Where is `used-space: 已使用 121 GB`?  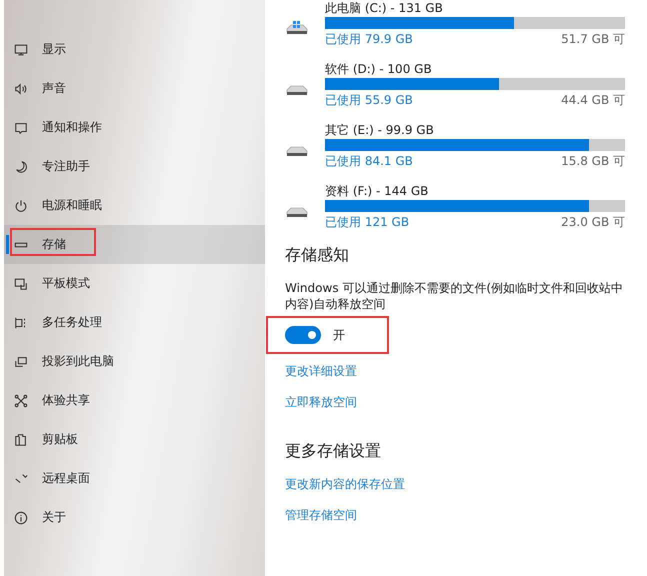 used-space: 已使用 121 GB is located at coordinates (367, 222).